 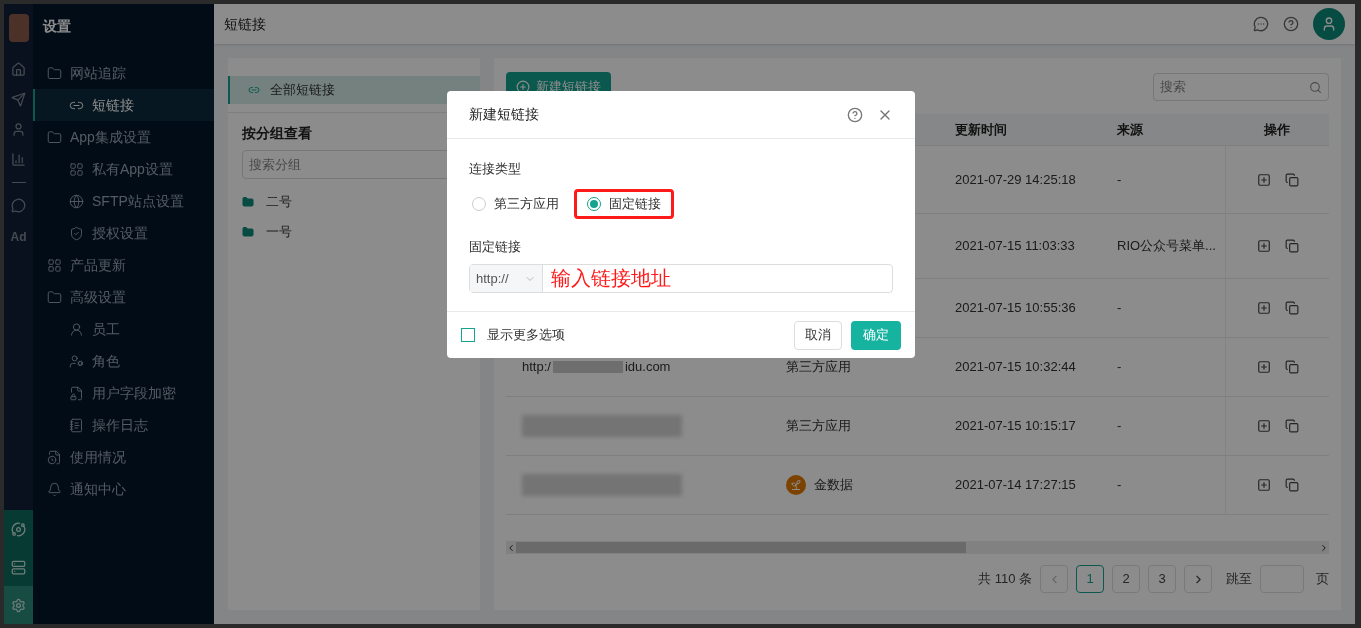 I want to click on ad-label: Ad, so click(x=18, y=237).